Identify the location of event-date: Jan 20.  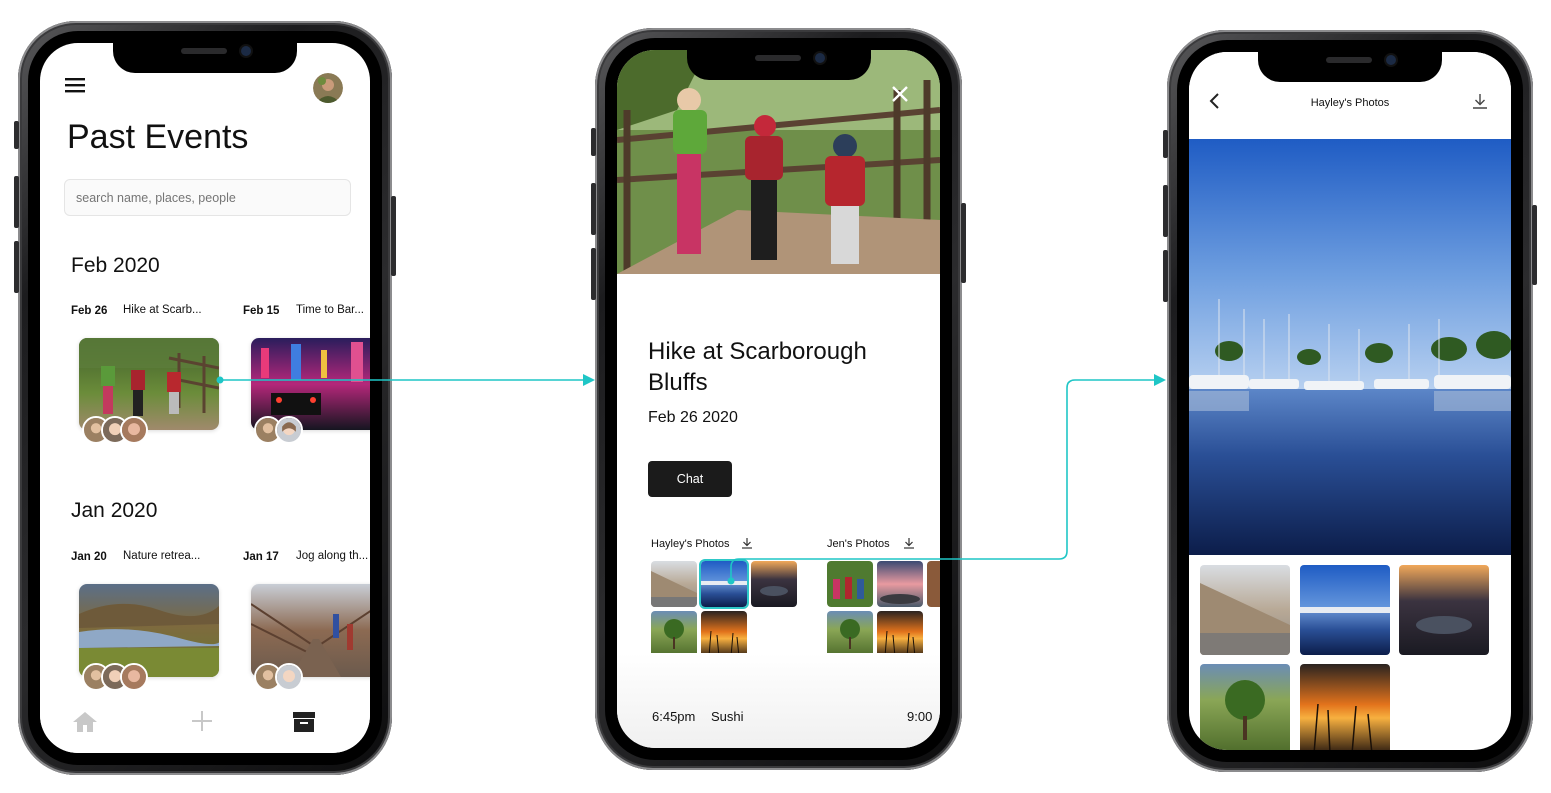
(89, 557).